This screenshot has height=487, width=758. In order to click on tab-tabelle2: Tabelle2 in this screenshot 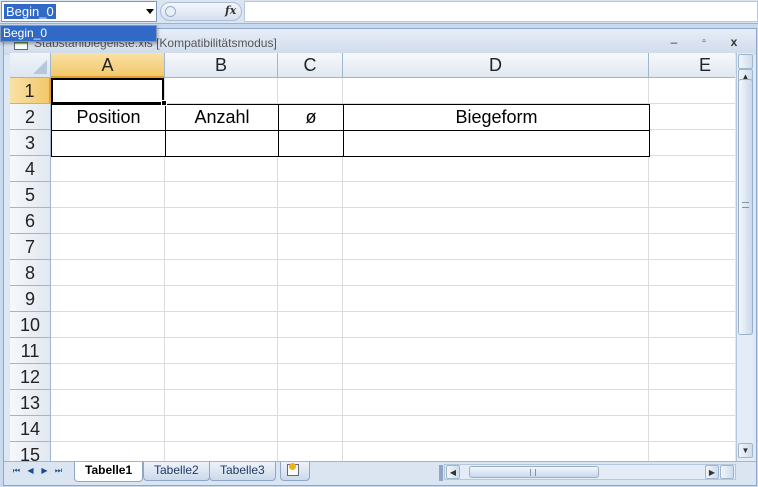, I will do `click(176, 471)`.